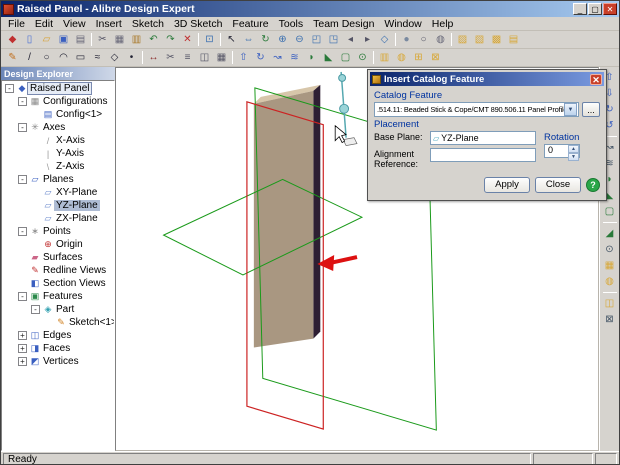 Image resolution: width=620 pixels, height=465 pixels. I want to click on manipulator-handle-large, so click(344, 108).